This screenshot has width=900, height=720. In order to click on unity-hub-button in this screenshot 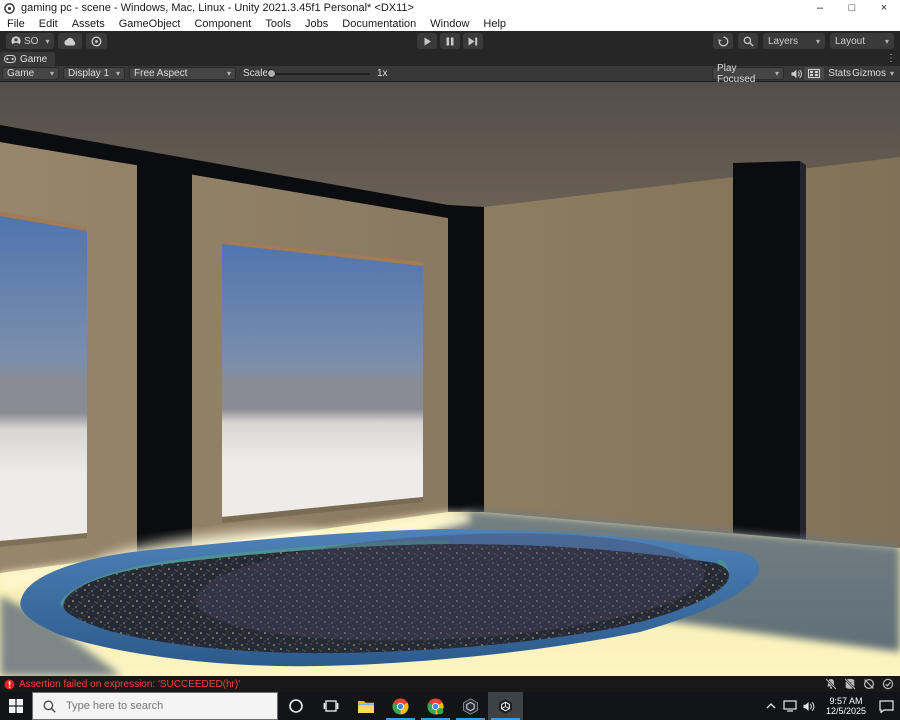, I will do `click(470, 706)`.